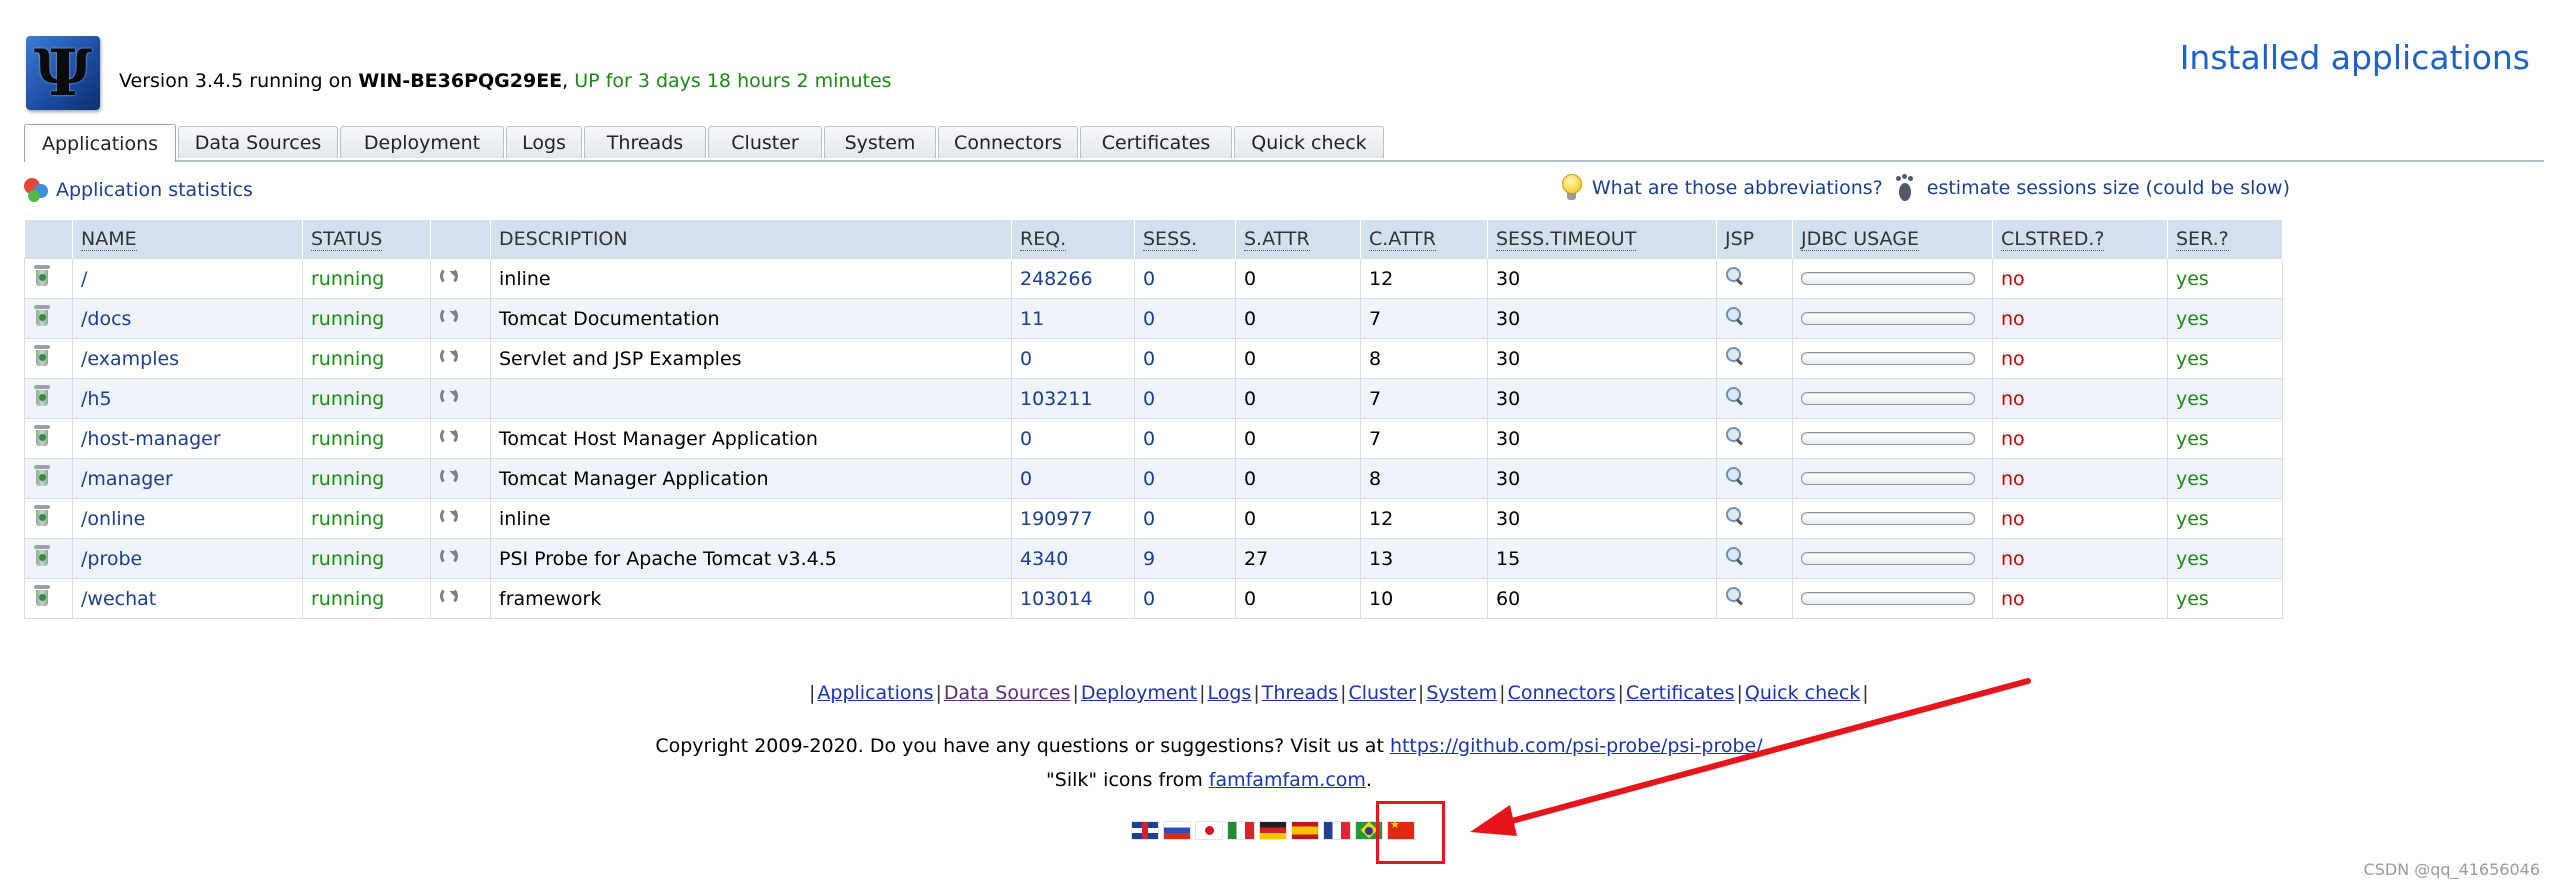 The image size is (2554, 891). What do you see at coordinates (460, 318) in the screenshot?
I see `reload-cell` at bounding box center [460, 318].